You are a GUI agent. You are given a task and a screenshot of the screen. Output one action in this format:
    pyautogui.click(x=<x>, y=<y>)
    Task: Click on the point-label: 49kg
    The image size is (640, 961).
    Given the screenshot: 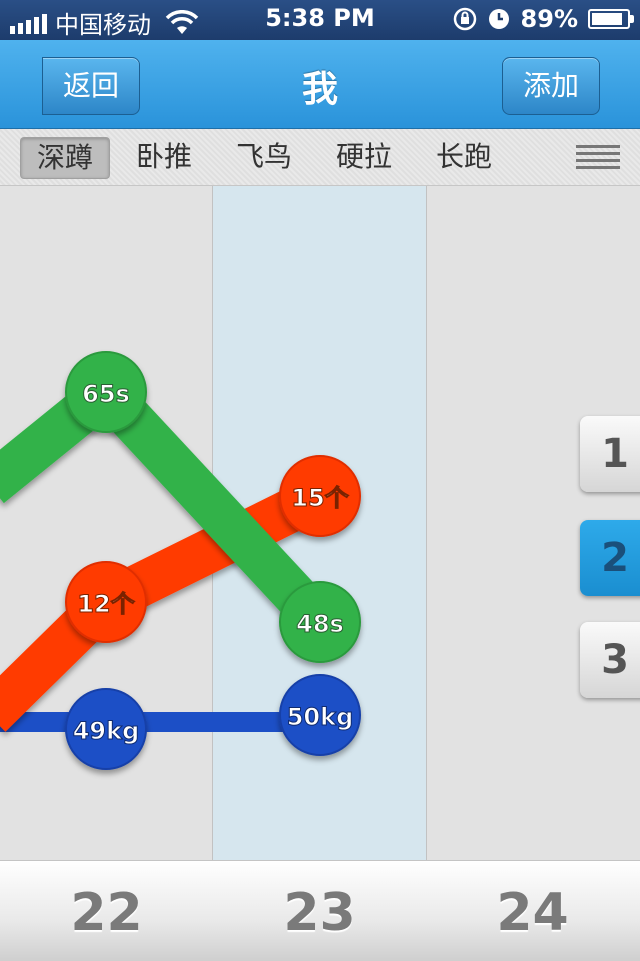 What is the action you would take?
    pyautogui.click(x=106, y=731)
    